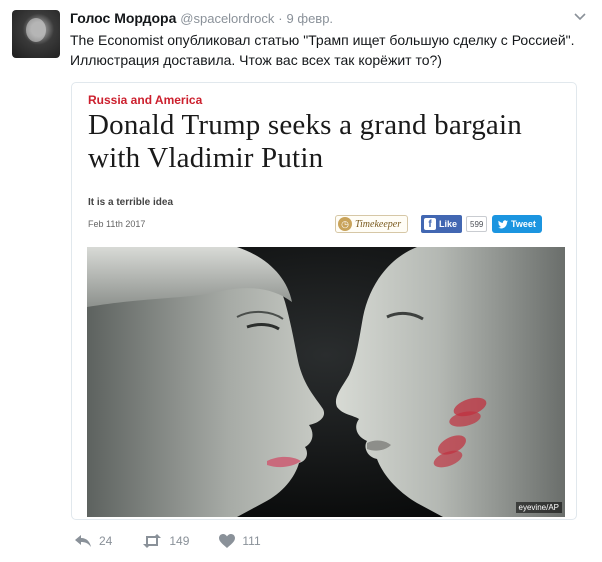 The image size is (602, 562). What do you see at coordinates (165, 541) in the screenshot?
I see `retweet-action: 149` at bounding box center [165, 541].